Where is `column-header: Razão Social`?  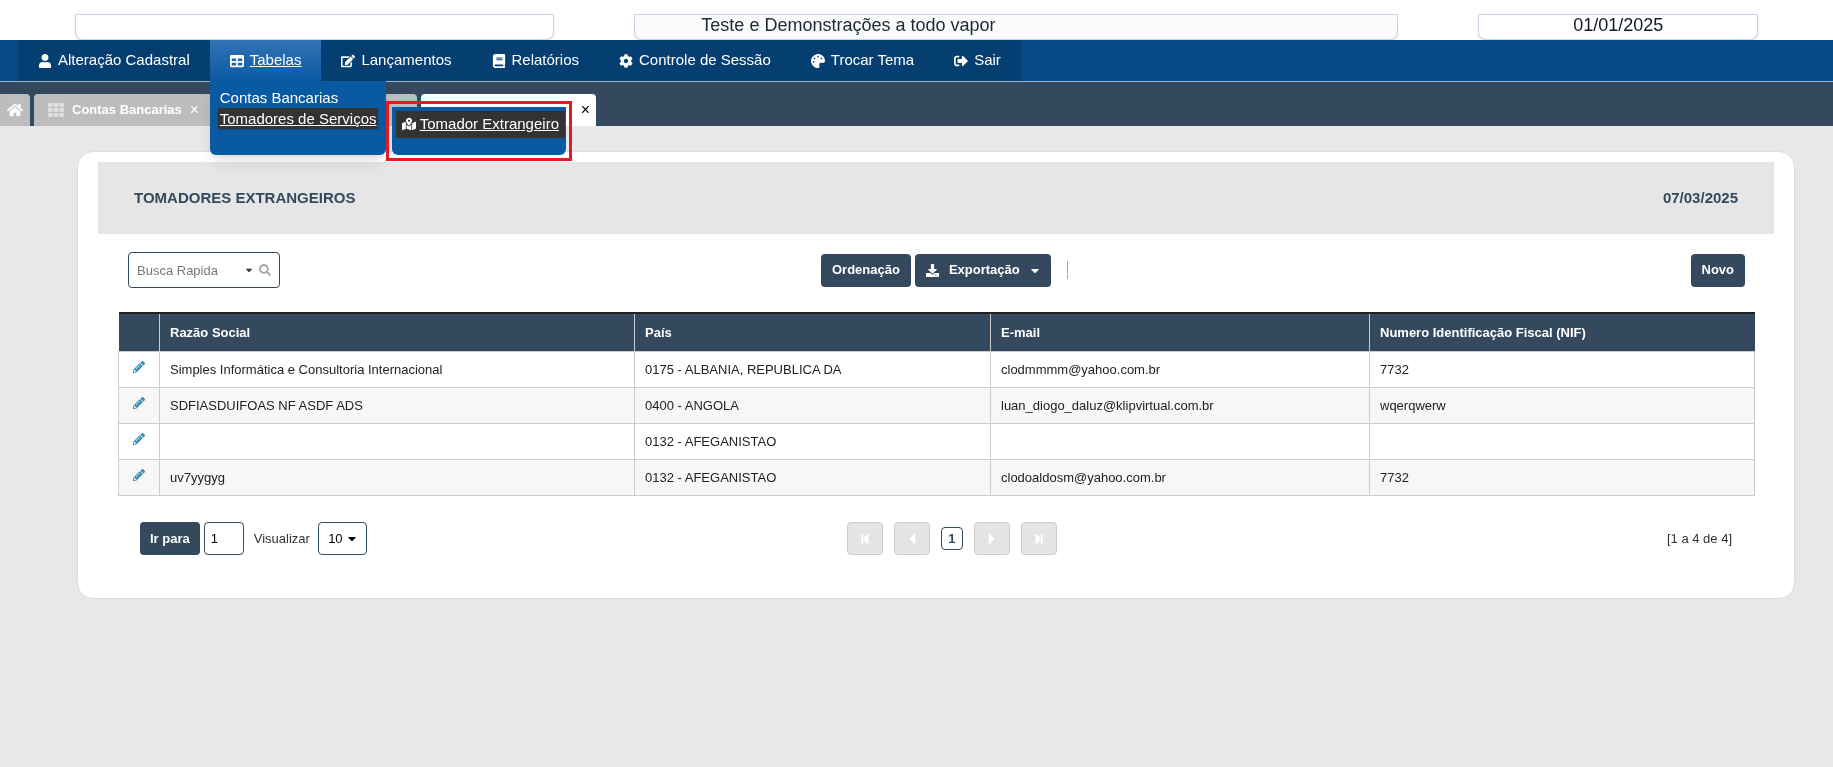 column-header: Razão Social is located at coordinates (397, 332).